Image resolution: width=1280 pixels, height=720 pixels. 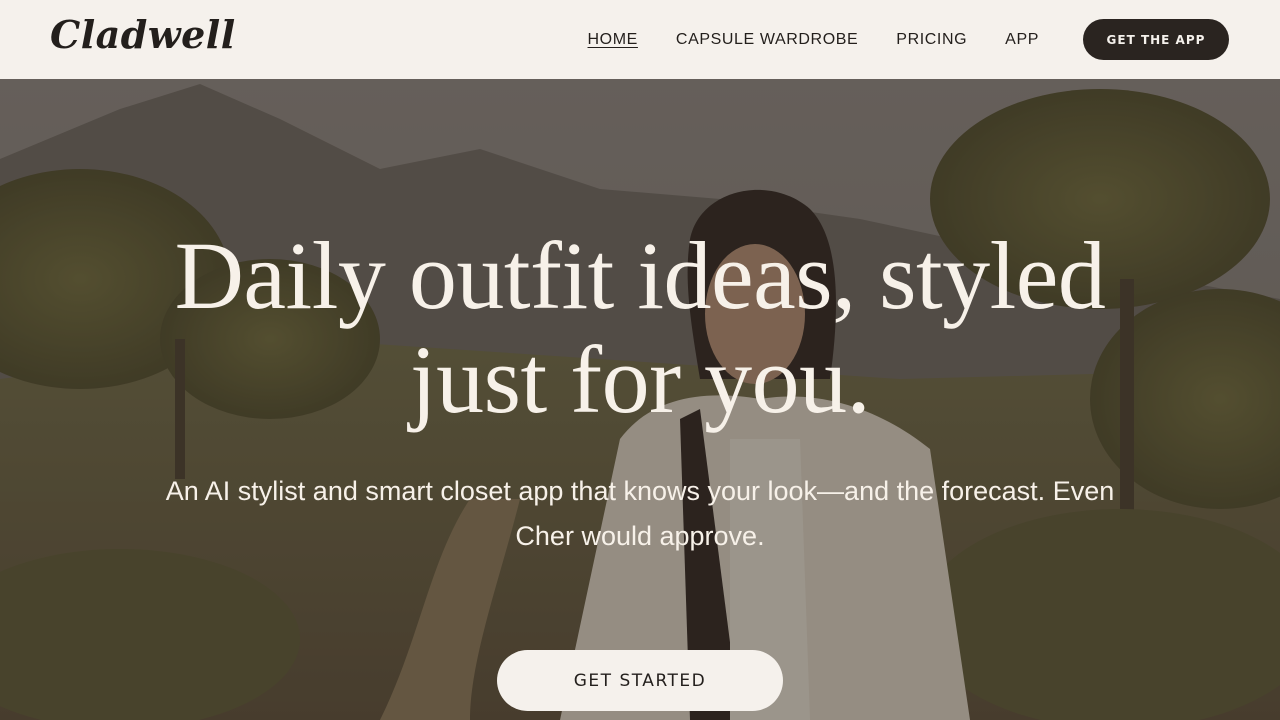 I want to click on main-nav: HOME CAPSULE WARDROBE PRICING APP, so click(x=813, y=40).